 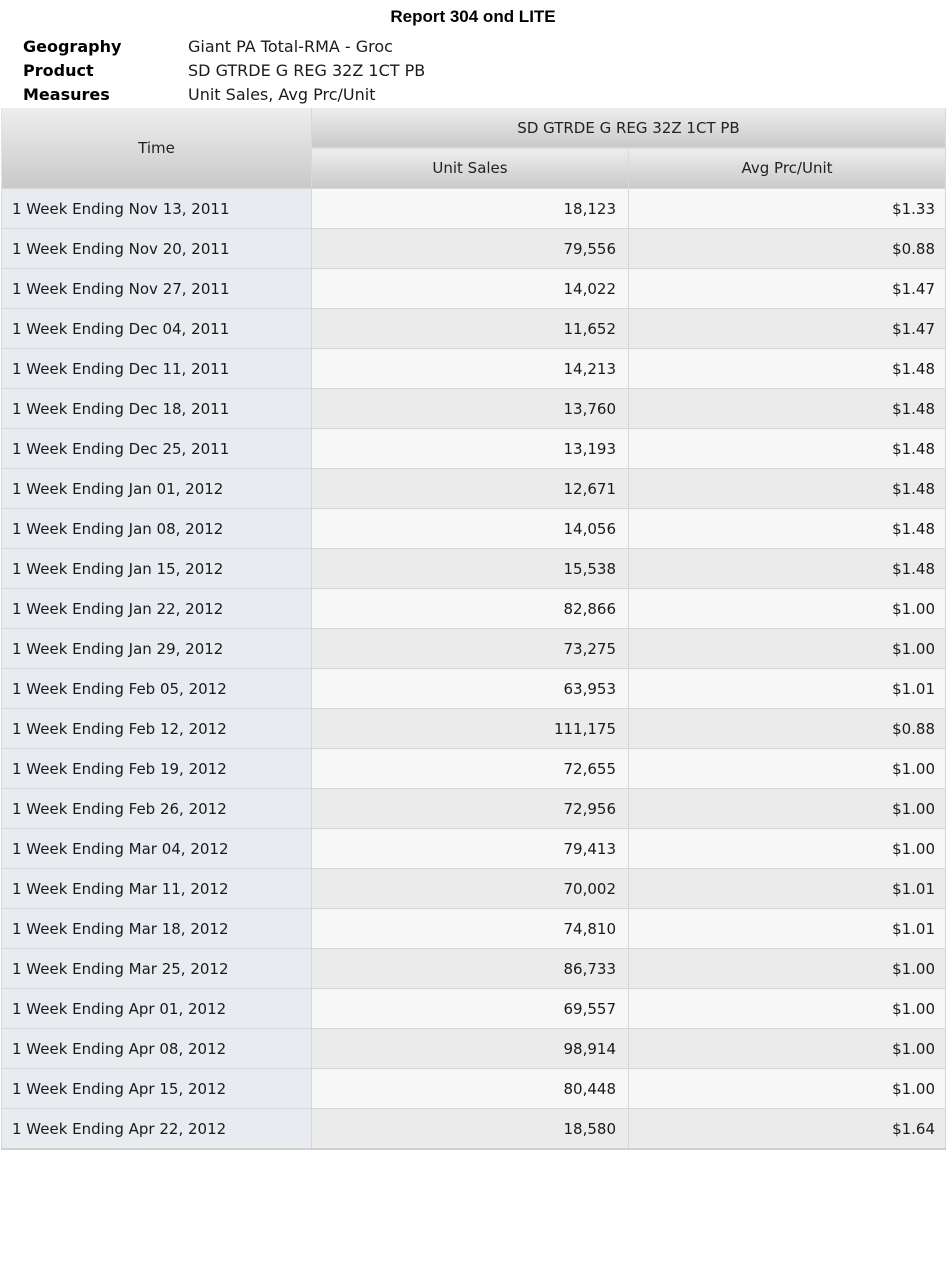 What do you see at coordinates (470, 608) in the screenshot?
I see `unit-sales-cell: 82,866` at bounding box center [470, 608].